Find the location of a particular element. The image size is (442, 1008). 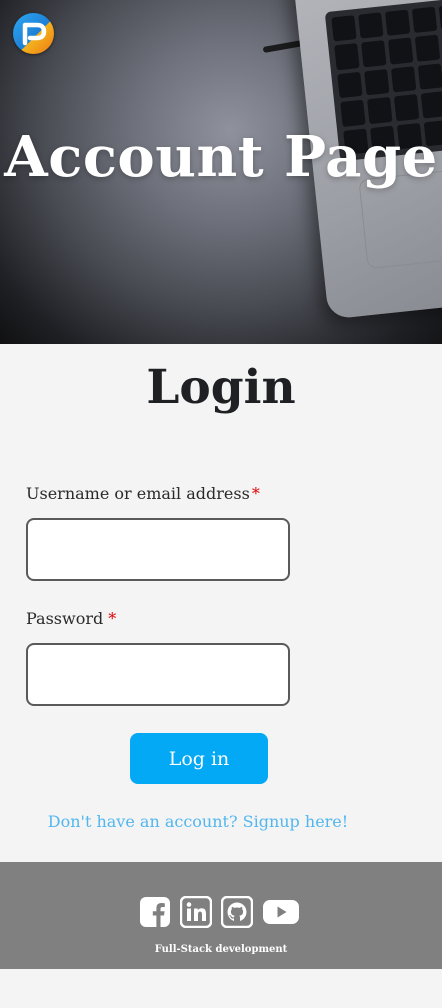

social-links is located at coordinates (219, 912).